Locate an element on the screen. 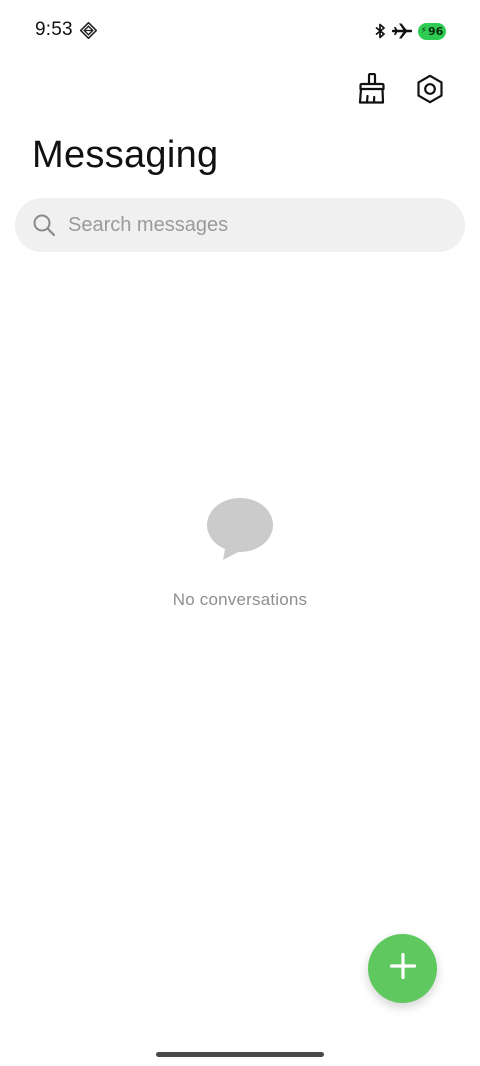 Image resolution: width=480 pixels, height=1066 pixels. status-indicators: ⚡ 96 is located at coordinates (410, 31).